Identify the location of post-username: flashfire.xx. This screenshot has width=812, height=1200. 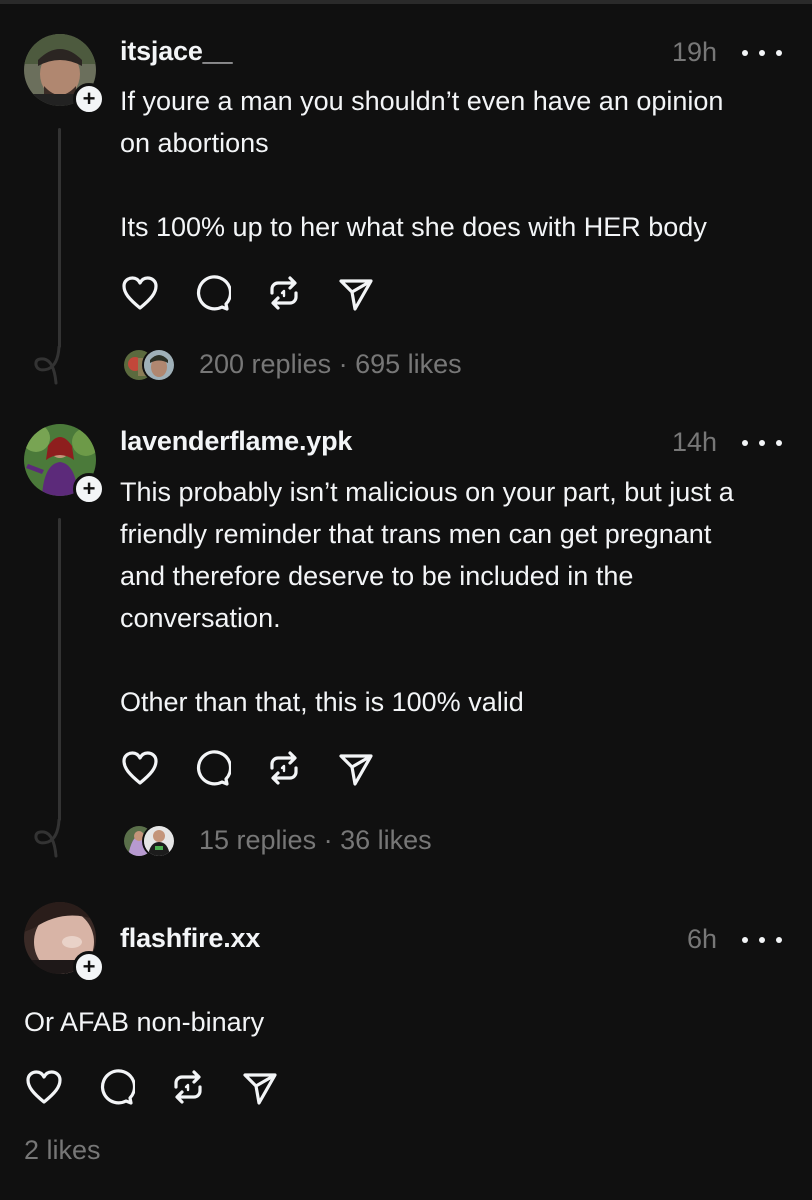
(190, 938).